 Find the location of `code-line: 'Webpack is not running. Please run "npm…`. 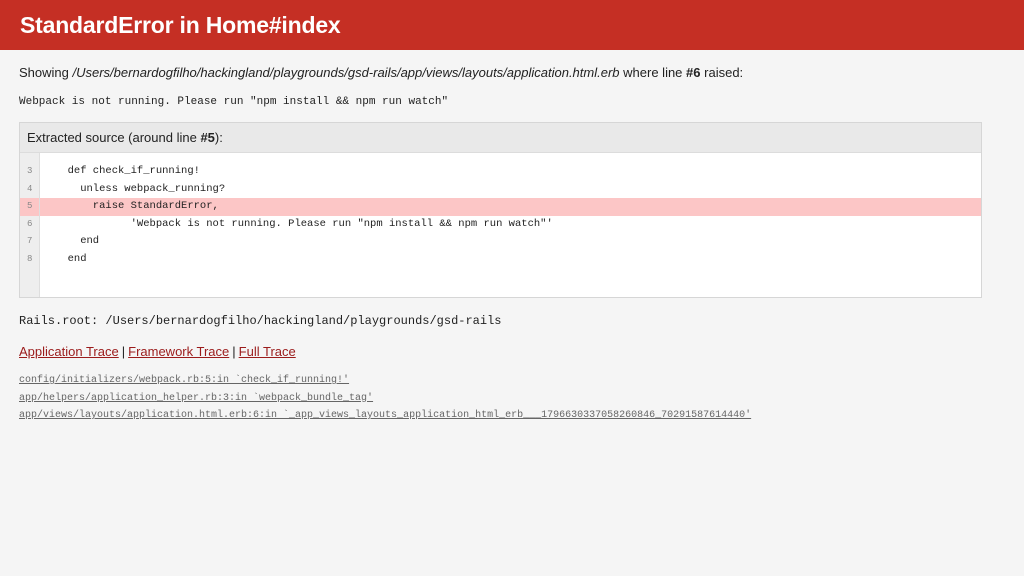

code-line: 'Webpack is not running. Please run "npm… is located at coordinates (304, 223).